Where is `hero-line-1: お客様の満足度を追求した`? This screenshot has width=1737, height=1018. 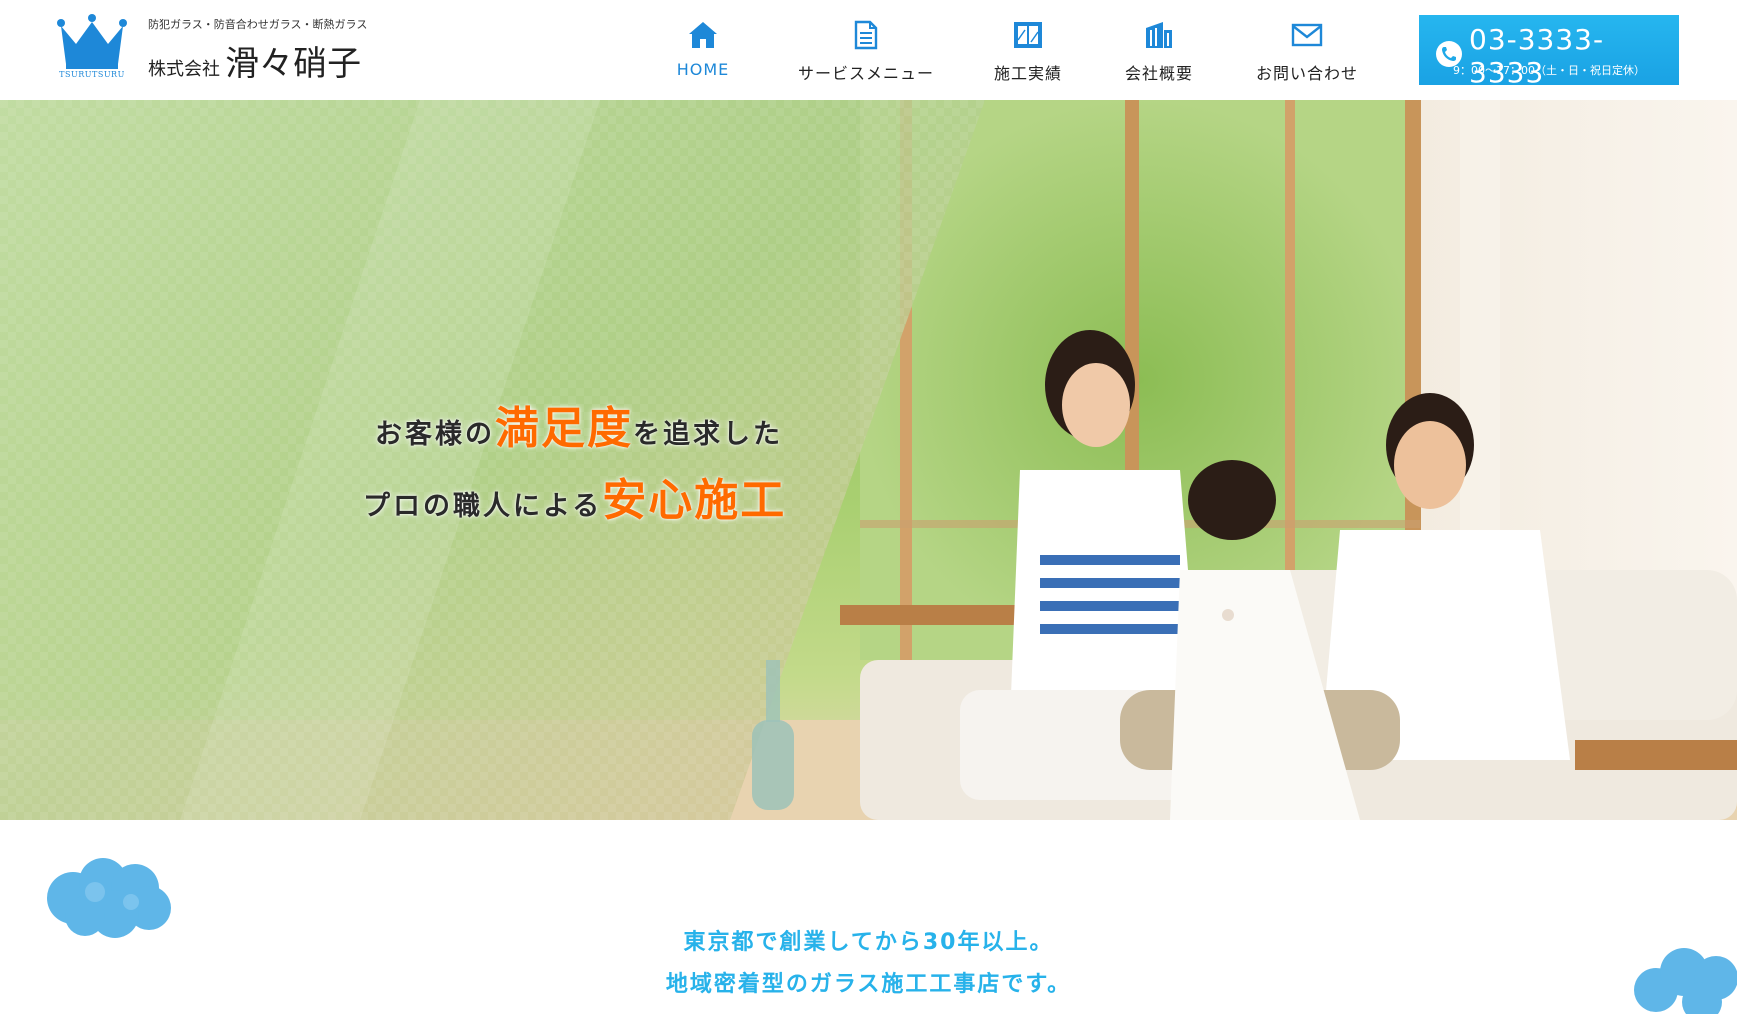 hero-line-1: お客様の満足度を追求した is located at coordinates (579, 424).